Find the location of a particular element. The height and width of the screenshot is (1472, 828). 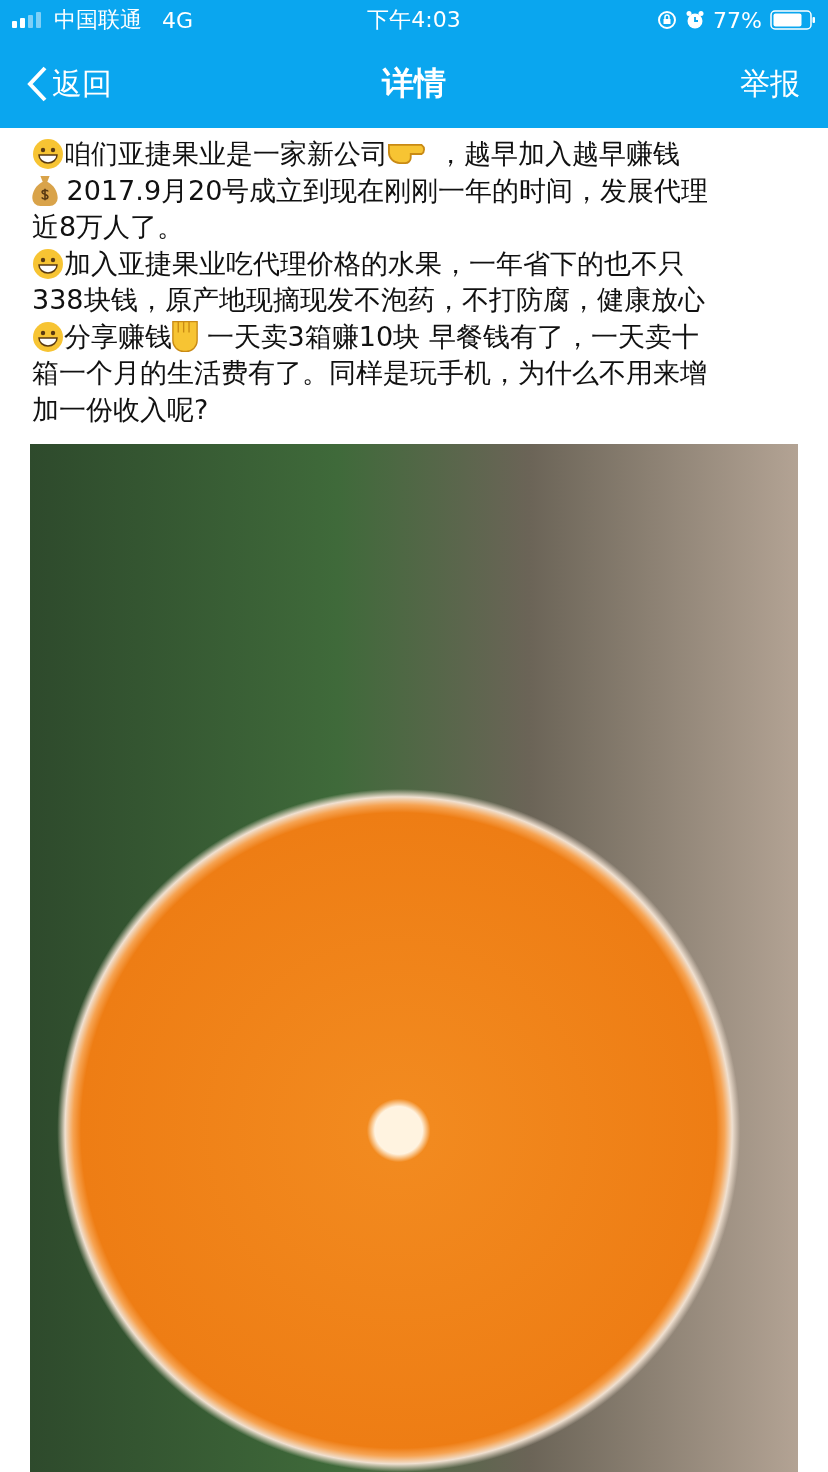

status-time: 下午4:03 is located at coordinates (414, 19).